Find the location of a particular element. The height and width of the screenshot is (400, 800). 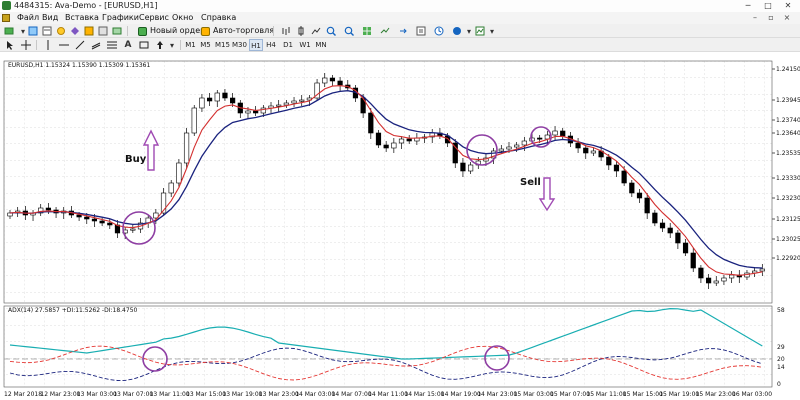

timeframe-h1: H1 is located at coordinates (256, 45).